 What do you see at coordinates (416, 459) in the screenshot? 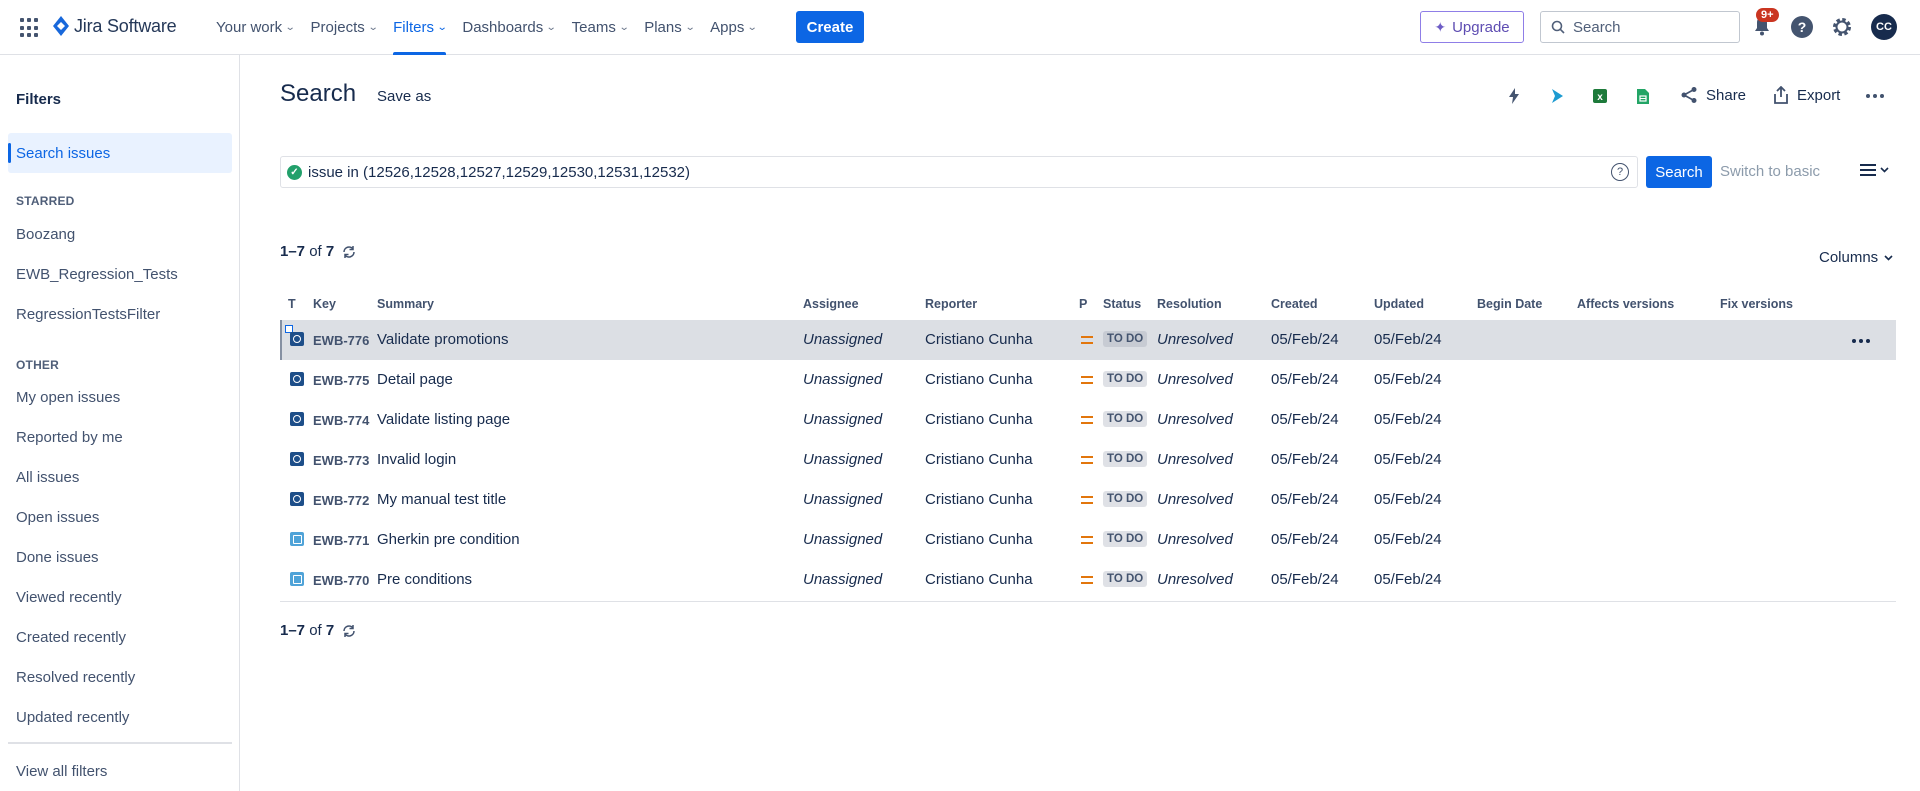
I see `issue-summary-link: Invalid login` at bounding box center [416, 459].